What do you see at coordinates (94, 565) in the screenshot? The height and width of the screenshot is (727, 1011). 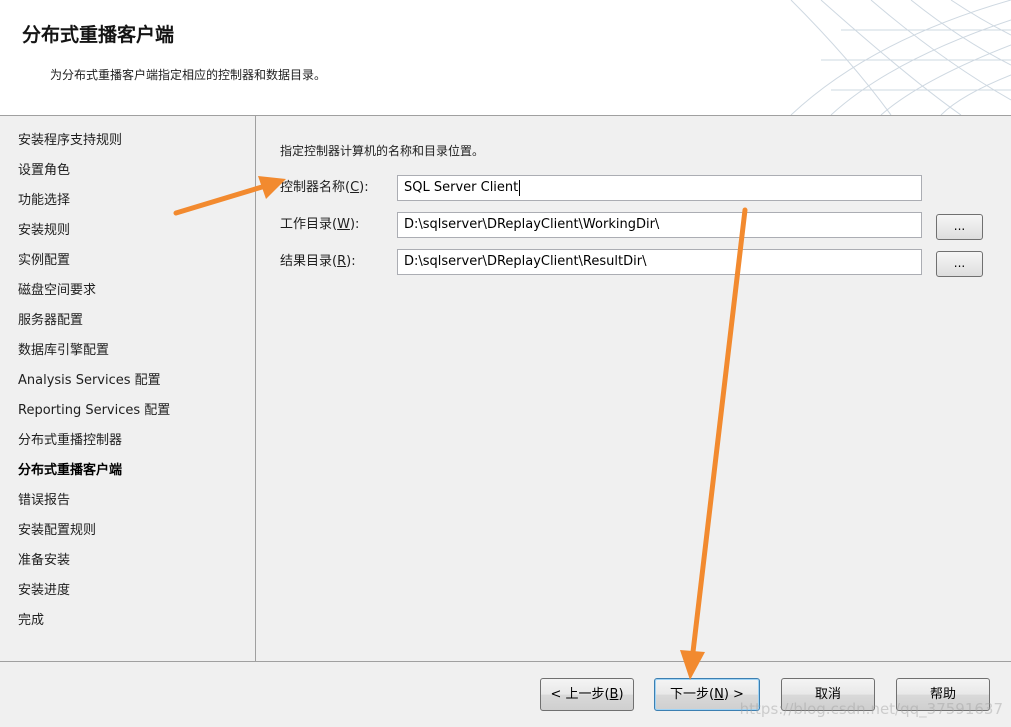 I see `sidebar-item-ready-to-install: 准备安装` at bounding box center [94, 565].